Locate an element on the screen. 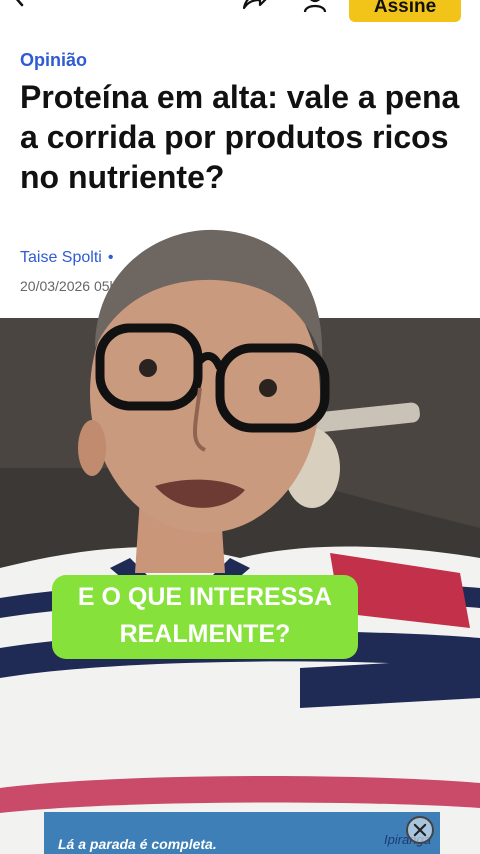 This screenshot has width=480, height=854. caption-line-2: REALMENTE? is located at coordinates (205, 634).